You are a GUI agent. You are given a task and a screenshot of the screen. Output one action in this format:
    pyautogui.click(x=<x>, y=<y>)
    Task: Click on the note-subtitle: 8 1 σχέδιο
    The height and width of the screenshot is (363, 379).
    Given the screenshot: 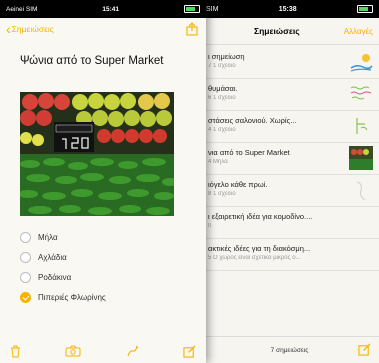 What is the action you would take?
    pyautogui.click(x=222, y=194)
    